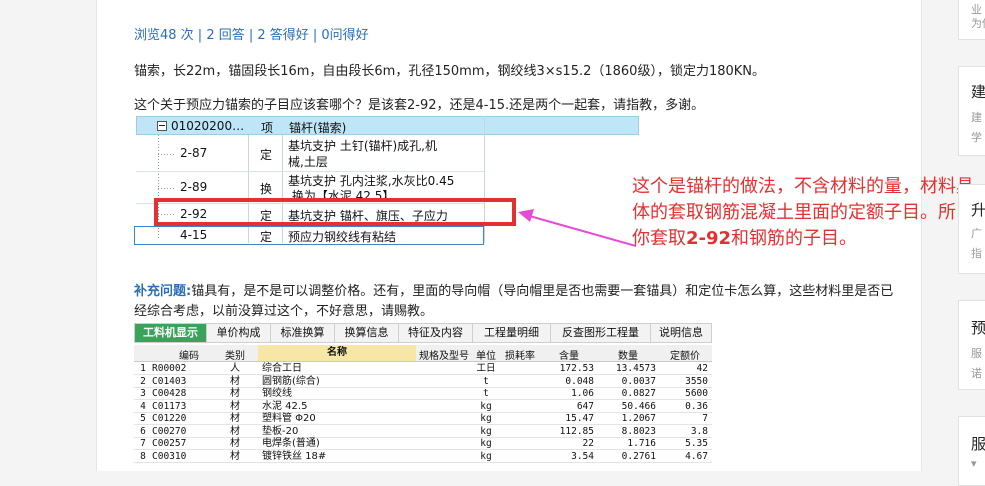 The height and width of the screenshot is (486, 985). What do you see at coordinates (971, 111) in the screenshot?
I see `sidebar-card: 建 建 学` at bounding box center [971, 111].